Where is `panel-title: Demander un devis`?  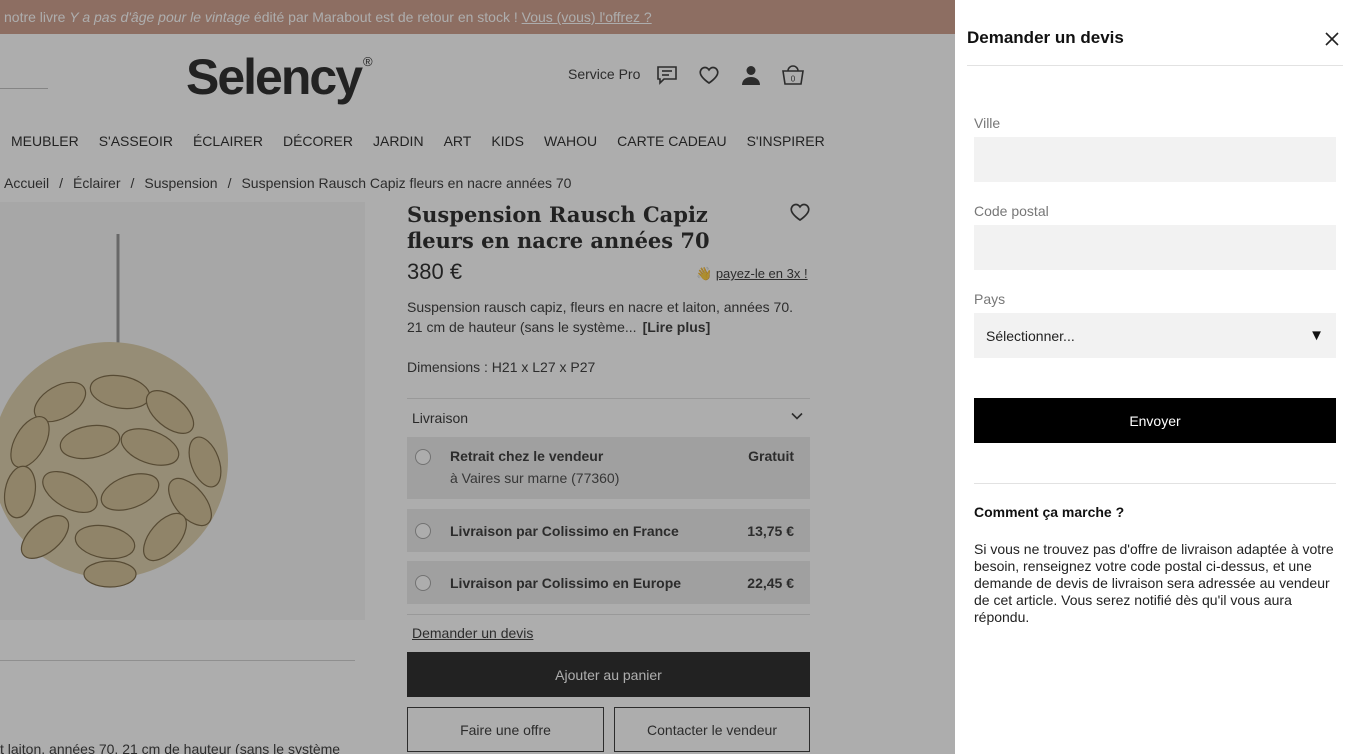
panel-title: Demander un devis is located at coordinates (1045, 37).